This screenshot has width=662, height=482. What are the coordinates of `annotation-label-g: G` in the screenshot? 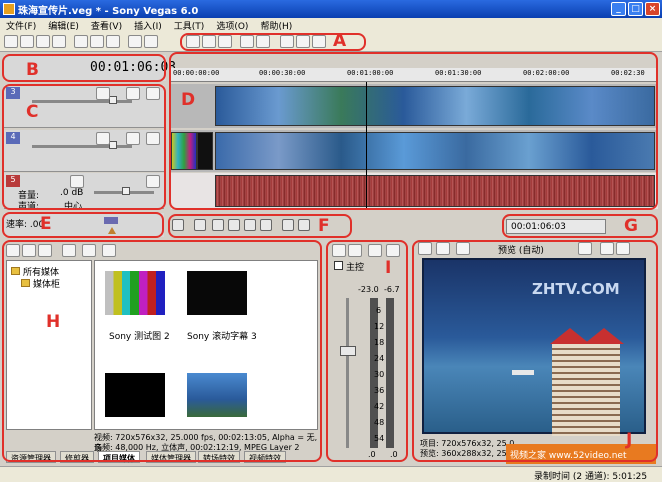 It's located at (631, 226).